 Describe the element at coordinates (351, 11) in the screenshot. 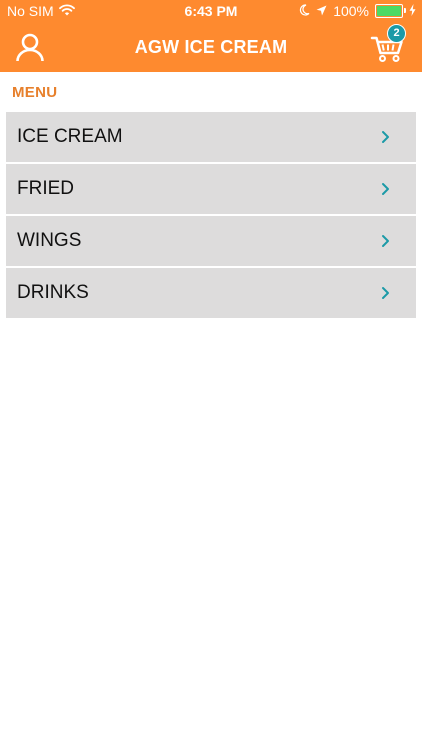

I see `battery-percent: 100%` at that location.